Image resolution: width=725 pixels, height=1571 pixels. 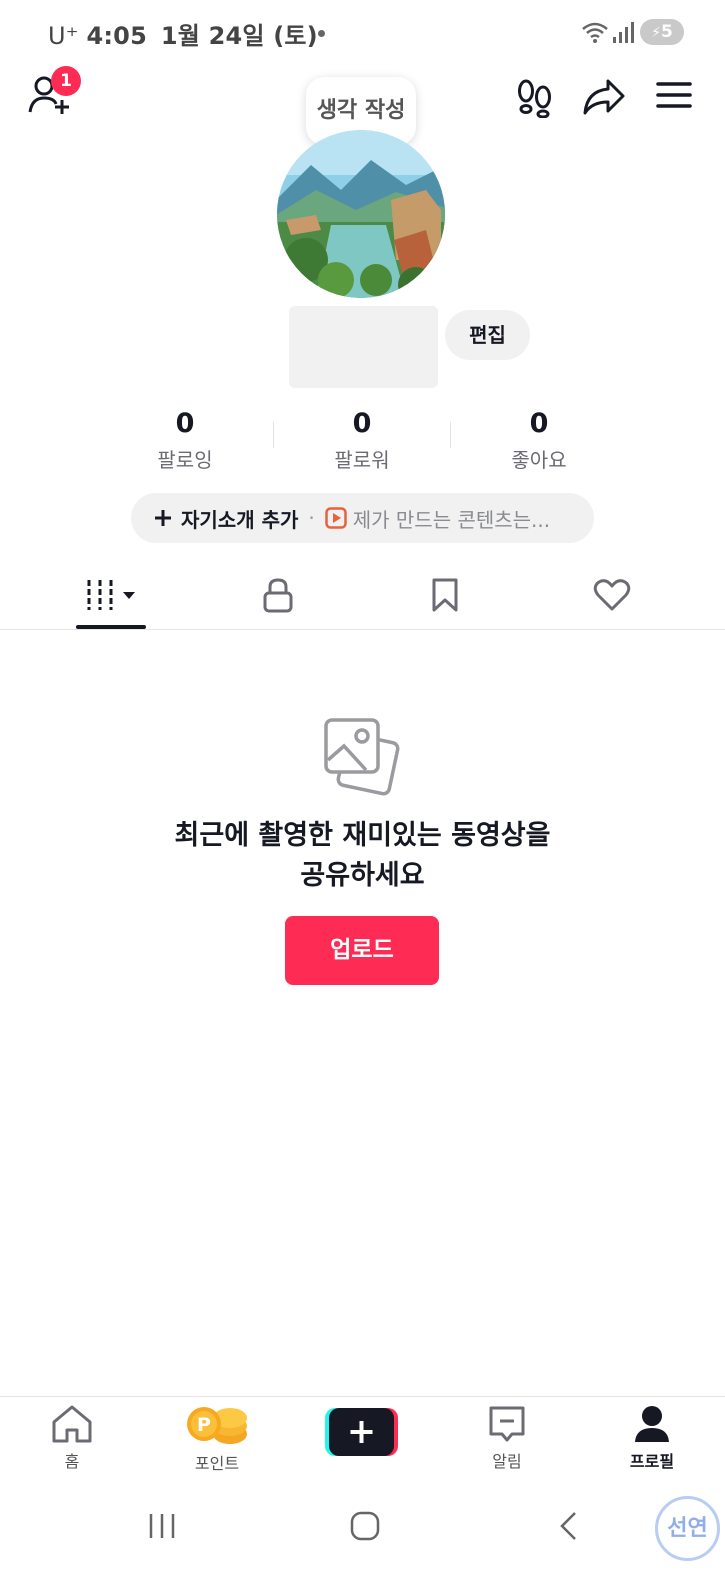 What do you see at coordinates (487, 335) in the screenshot?
I see `edit-profile-button: 편집` at bounding box center [487, 335].